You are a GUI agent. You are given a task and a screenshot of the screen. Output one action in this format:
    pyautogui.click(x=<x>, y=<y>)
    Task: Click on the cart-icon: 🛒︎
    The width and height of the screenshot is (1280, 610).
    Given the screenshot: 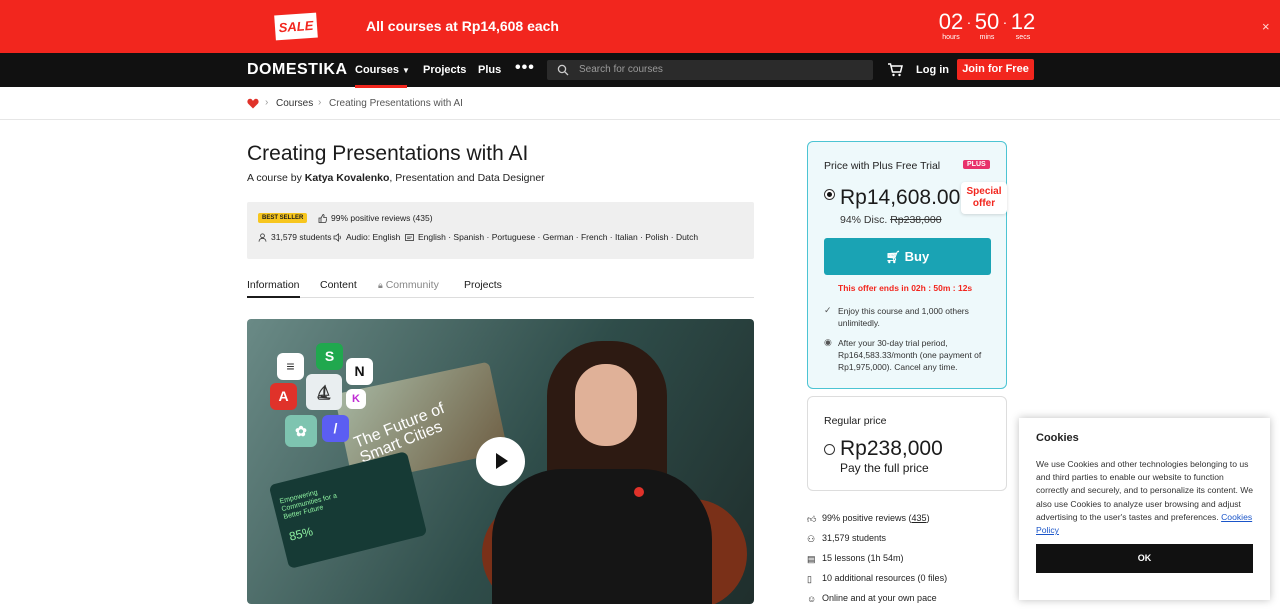 What is the action you would take?
    pyautogui.click(x=893, y=257)
    